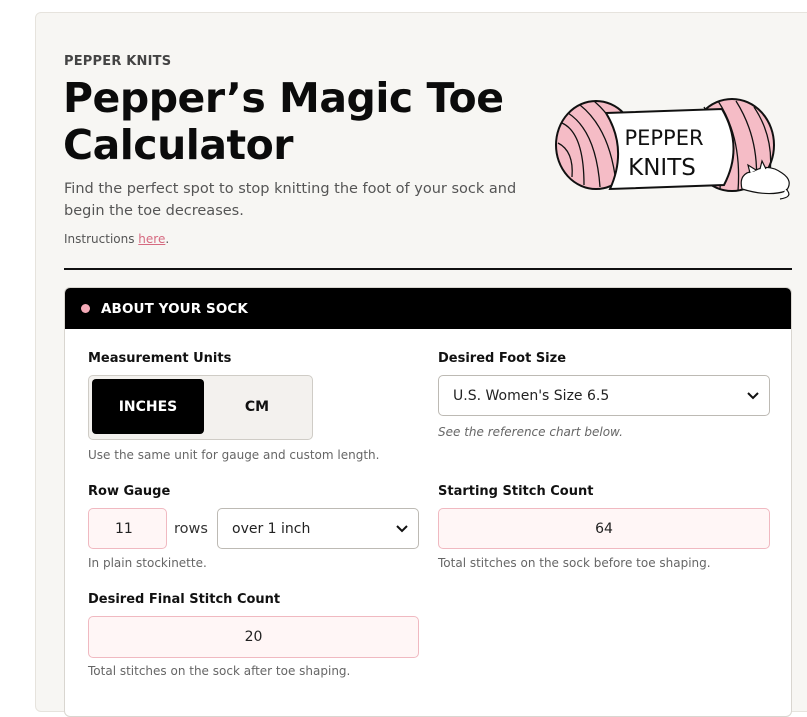  I want to click on brand-eyebrow: PEPPER KNITS, so click(118, 61).